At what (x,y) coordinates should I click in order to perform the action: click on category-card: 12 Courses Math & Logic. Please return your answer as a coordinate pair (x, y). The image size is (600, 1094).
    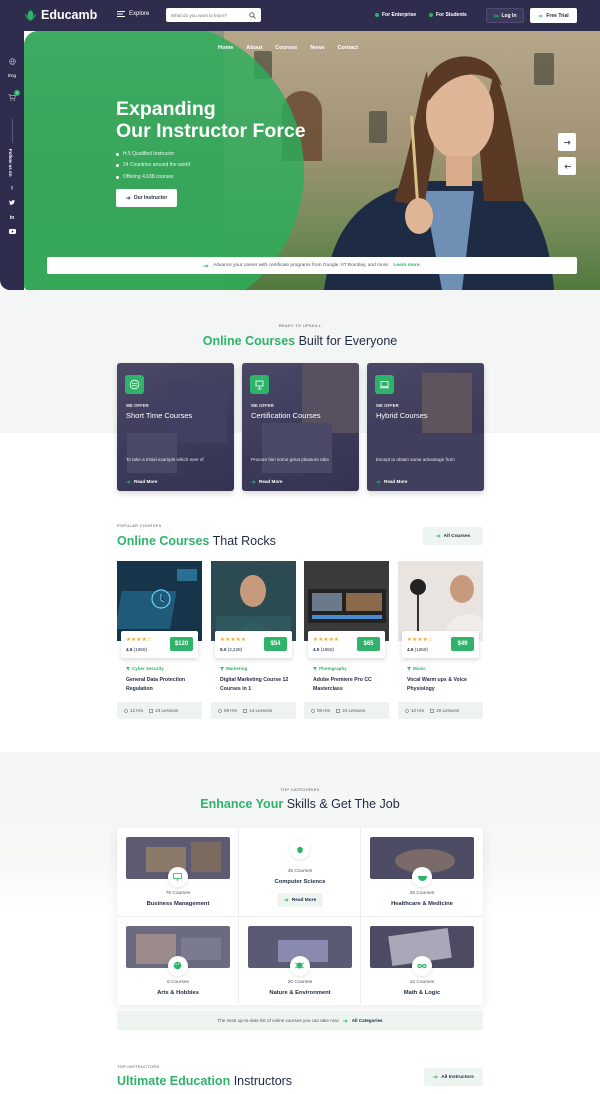
    Looking at the image, I should click on (422, 961).